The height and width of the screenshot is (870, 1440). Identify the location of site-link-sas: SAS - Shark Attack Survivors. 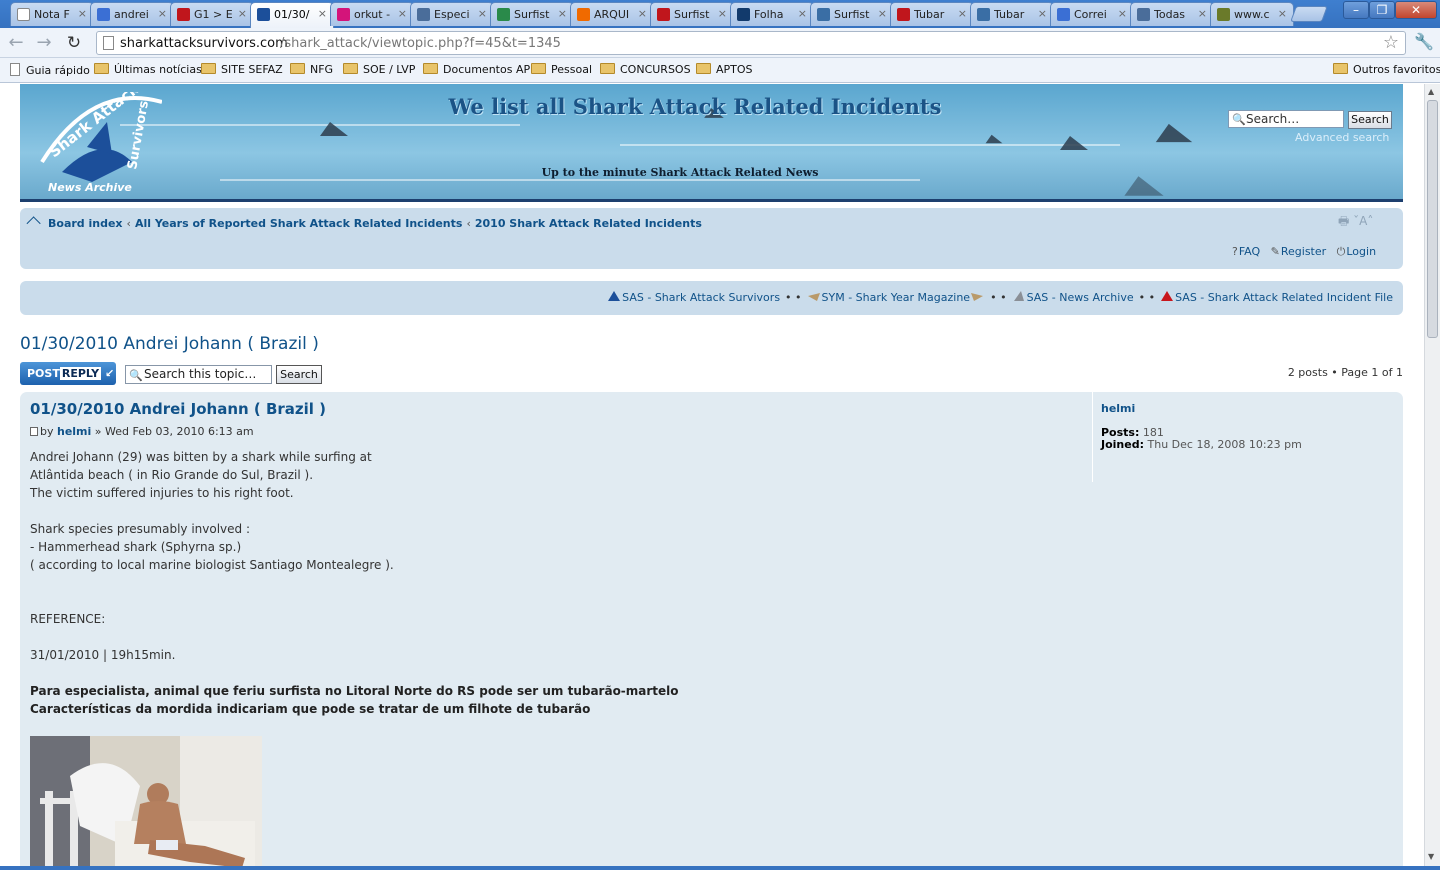
(701, 297).